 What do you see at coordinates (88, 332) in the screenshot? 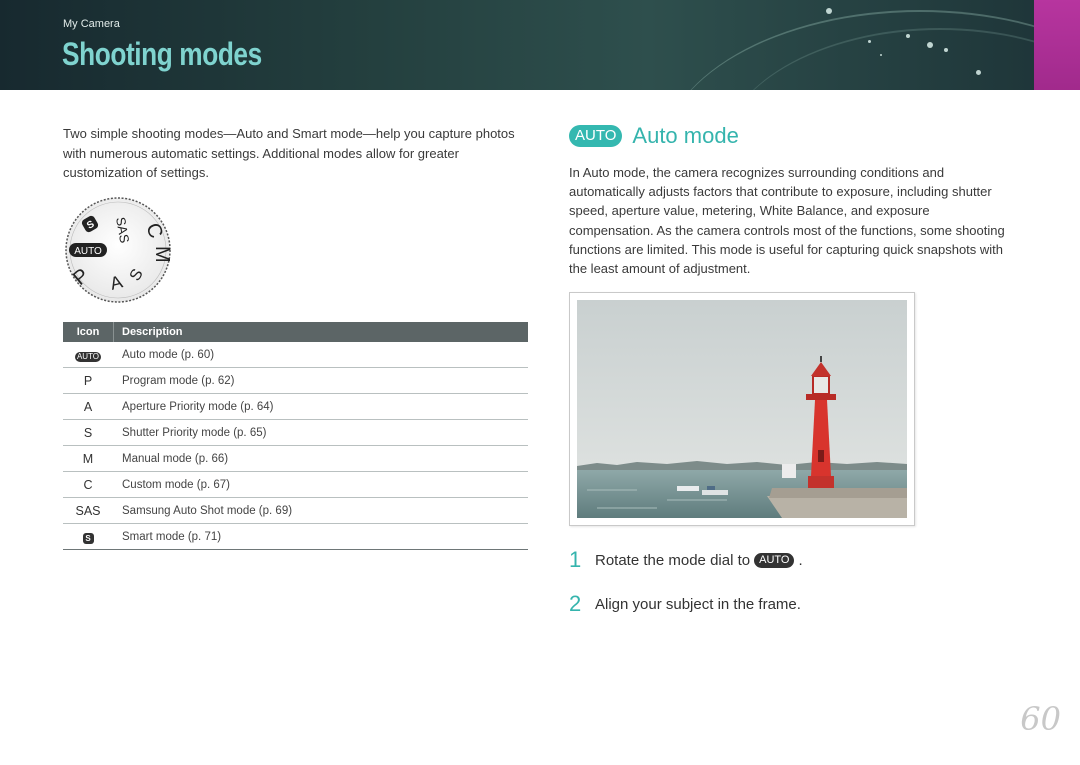
I see `icon-column-header: Icon` at bounding box center [88, 332].